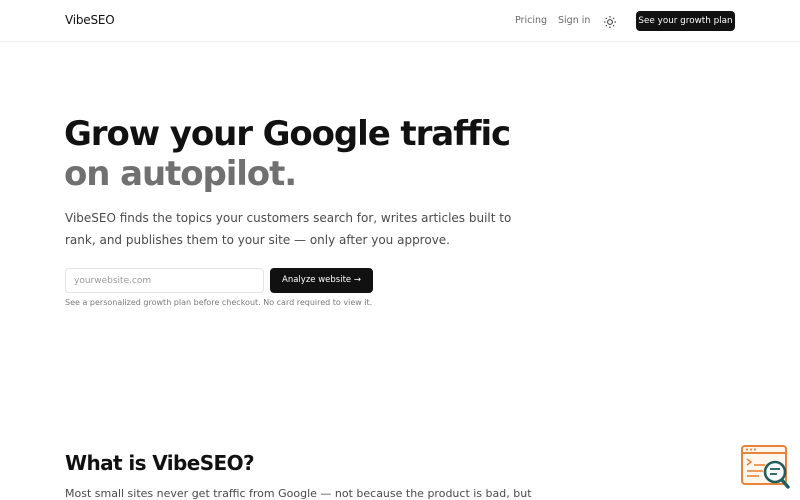  Describe the element at coordinates (766, 468) in the screenshot. I see `seo-search-widget-icon` at that location.